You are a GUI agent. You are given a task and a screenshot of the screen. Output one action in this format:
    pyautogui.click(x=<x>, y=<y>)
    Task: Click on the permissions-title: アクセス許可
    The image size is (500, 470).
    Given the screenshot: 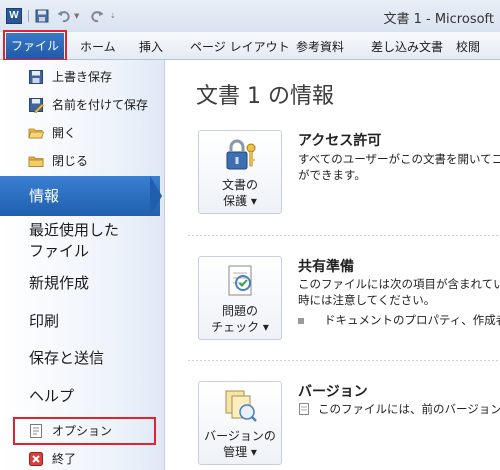 What is the action you would take?
    pyautogui.click(x=340, y=141)
    